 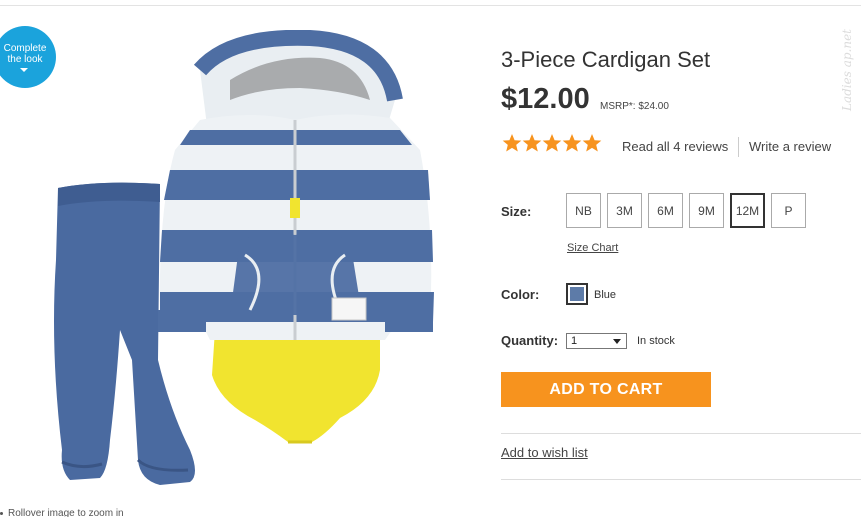 What do you see at coordinates (24, 70) in the screenshot?
I see `caret-down-icon` at bounding box center [24, 70].